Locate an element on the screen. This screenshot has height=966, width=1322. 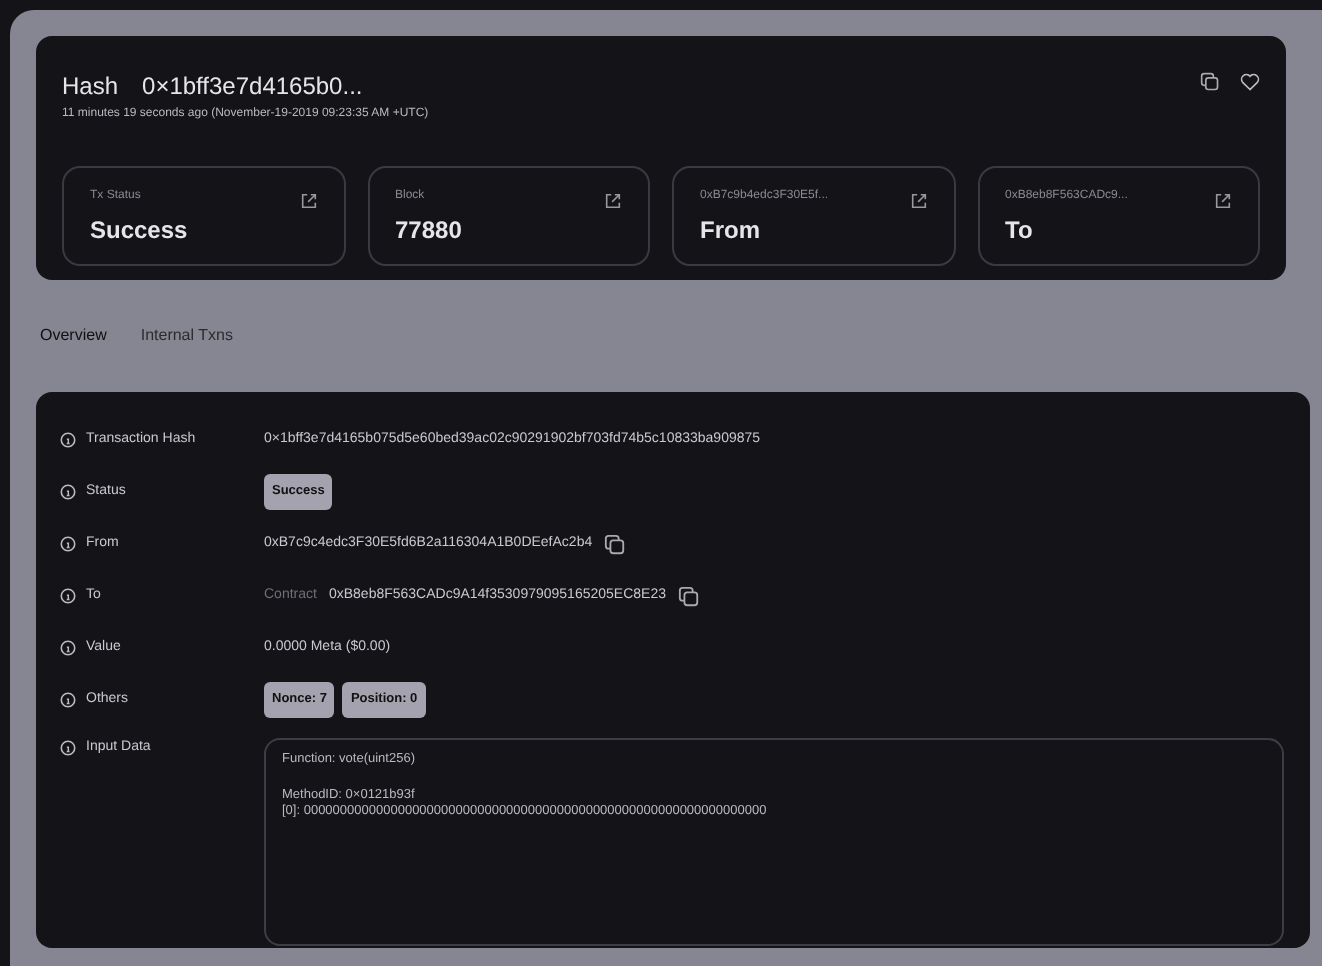
card-value: To is located at coordinates (1020, 231).